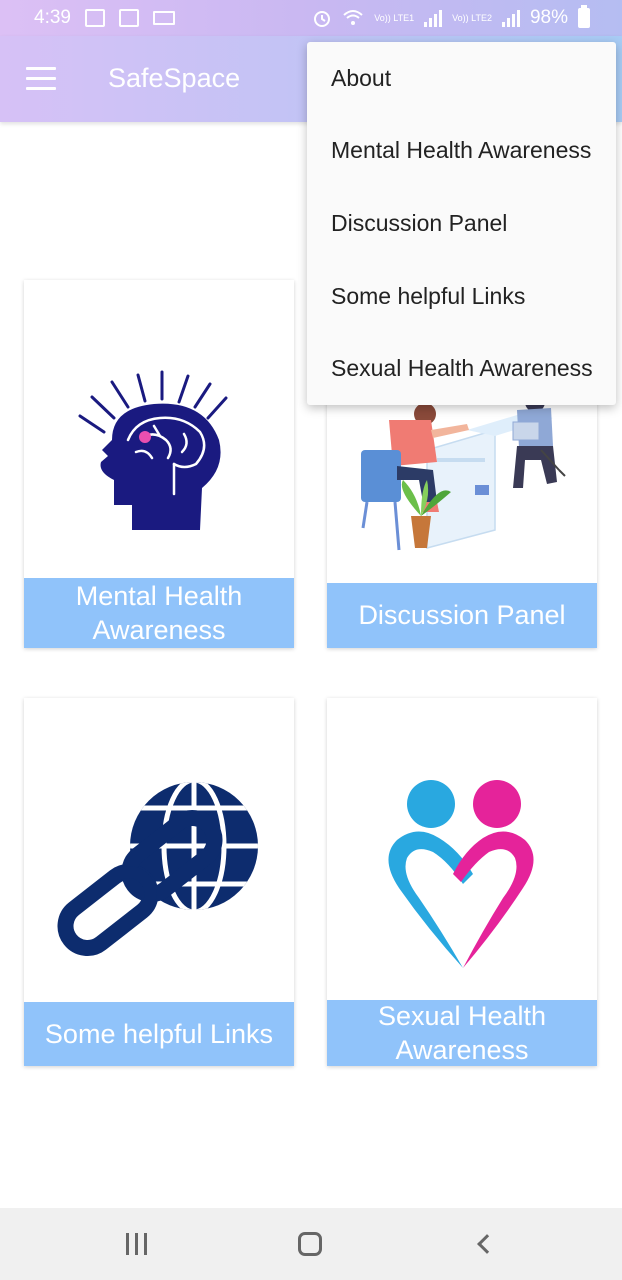  I want to click on card-mental-health-label-line2: Awareness, so click(159, 630).